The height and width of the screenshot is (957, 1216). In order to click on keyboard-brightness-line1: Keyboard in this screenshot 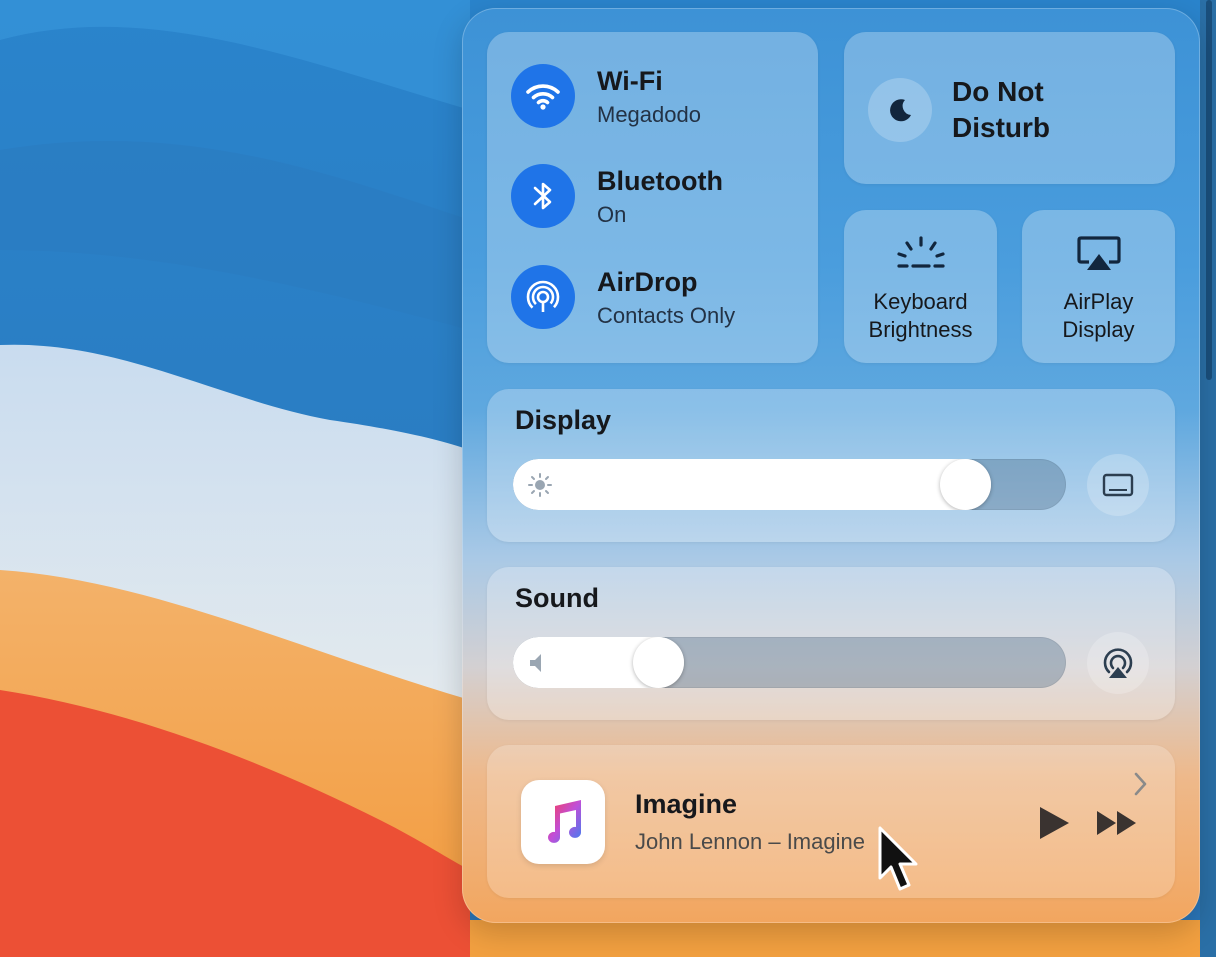, I will do `click(920, 301)`.